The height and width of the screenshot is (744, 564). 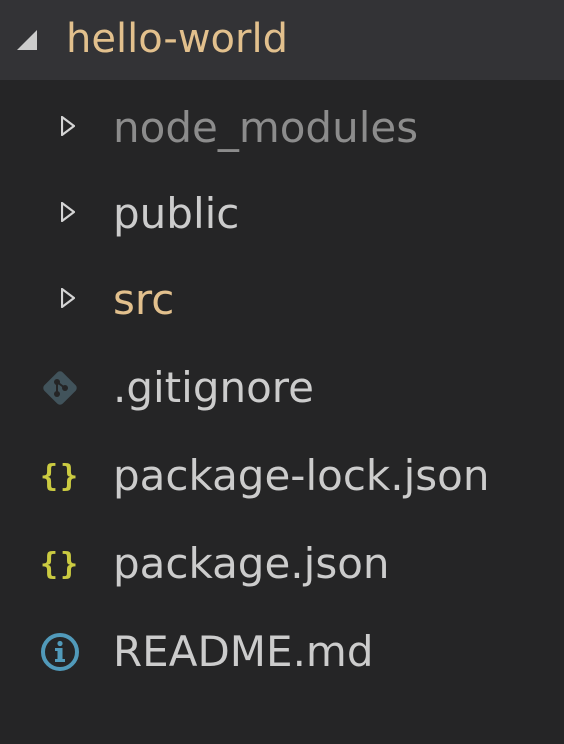 I want to click on tree-item-label: public, so click(x=176, y=213).